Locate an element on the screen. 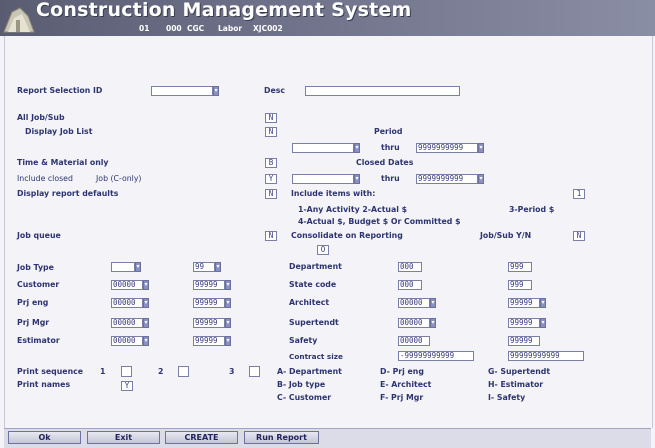  prj-eng-from-input: 00000 is located at coordinates (127, 303).